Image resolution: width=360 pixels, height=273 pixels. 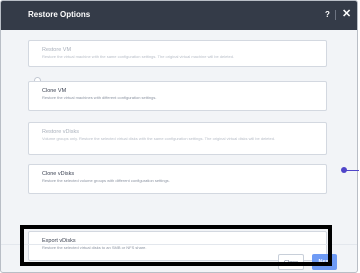 What do you see at coordinates (179, 244) in the screenshot?
I see `footer-divider` at bounding box center [179, 244].